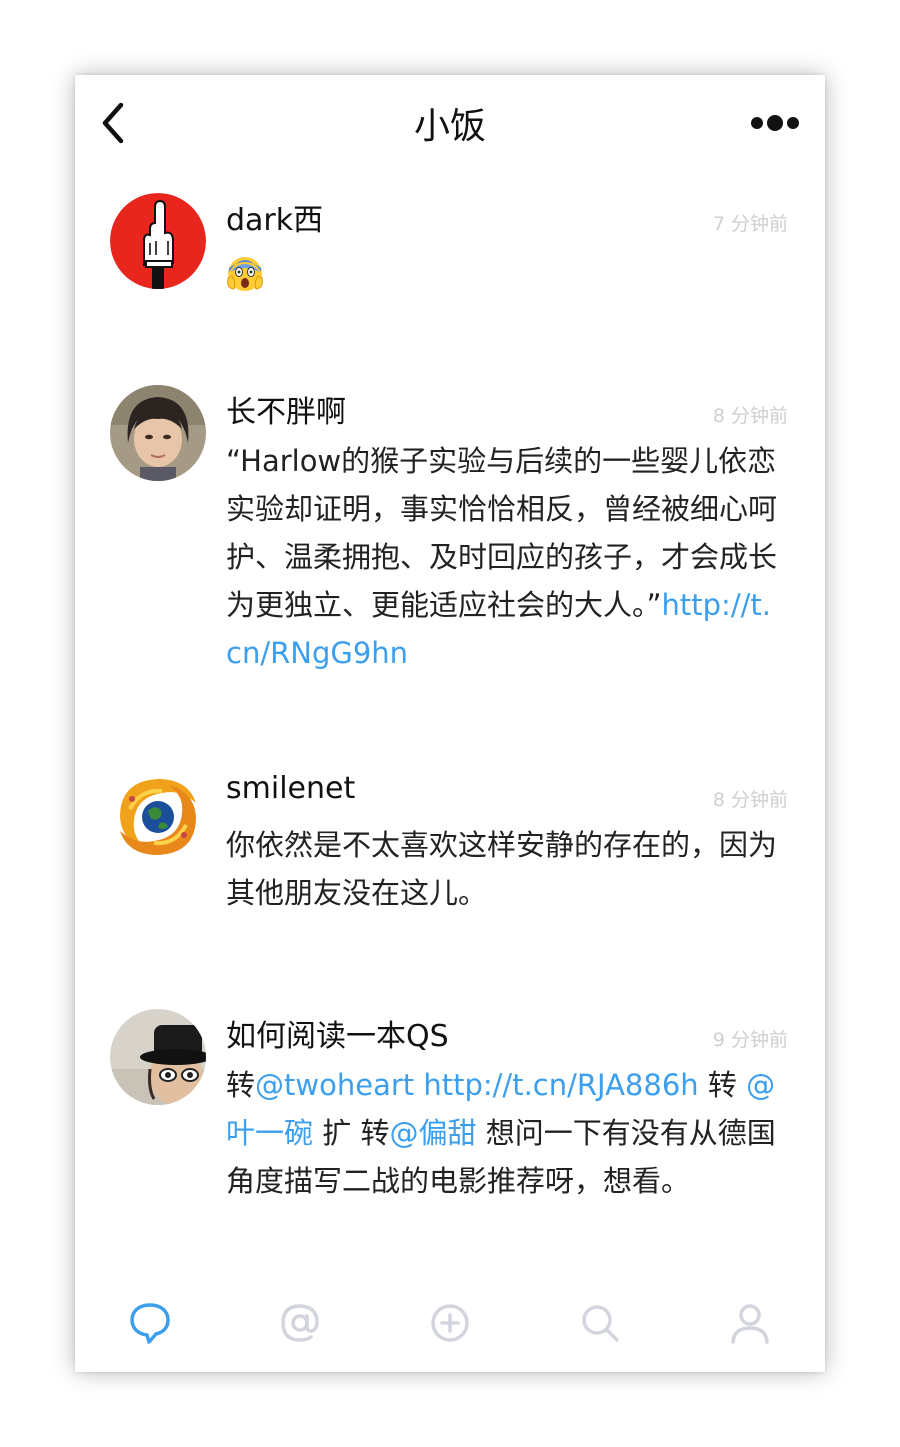 This screenshot has height=1447, width=900. I want to click on more-dots-icon, so click(775, 123).